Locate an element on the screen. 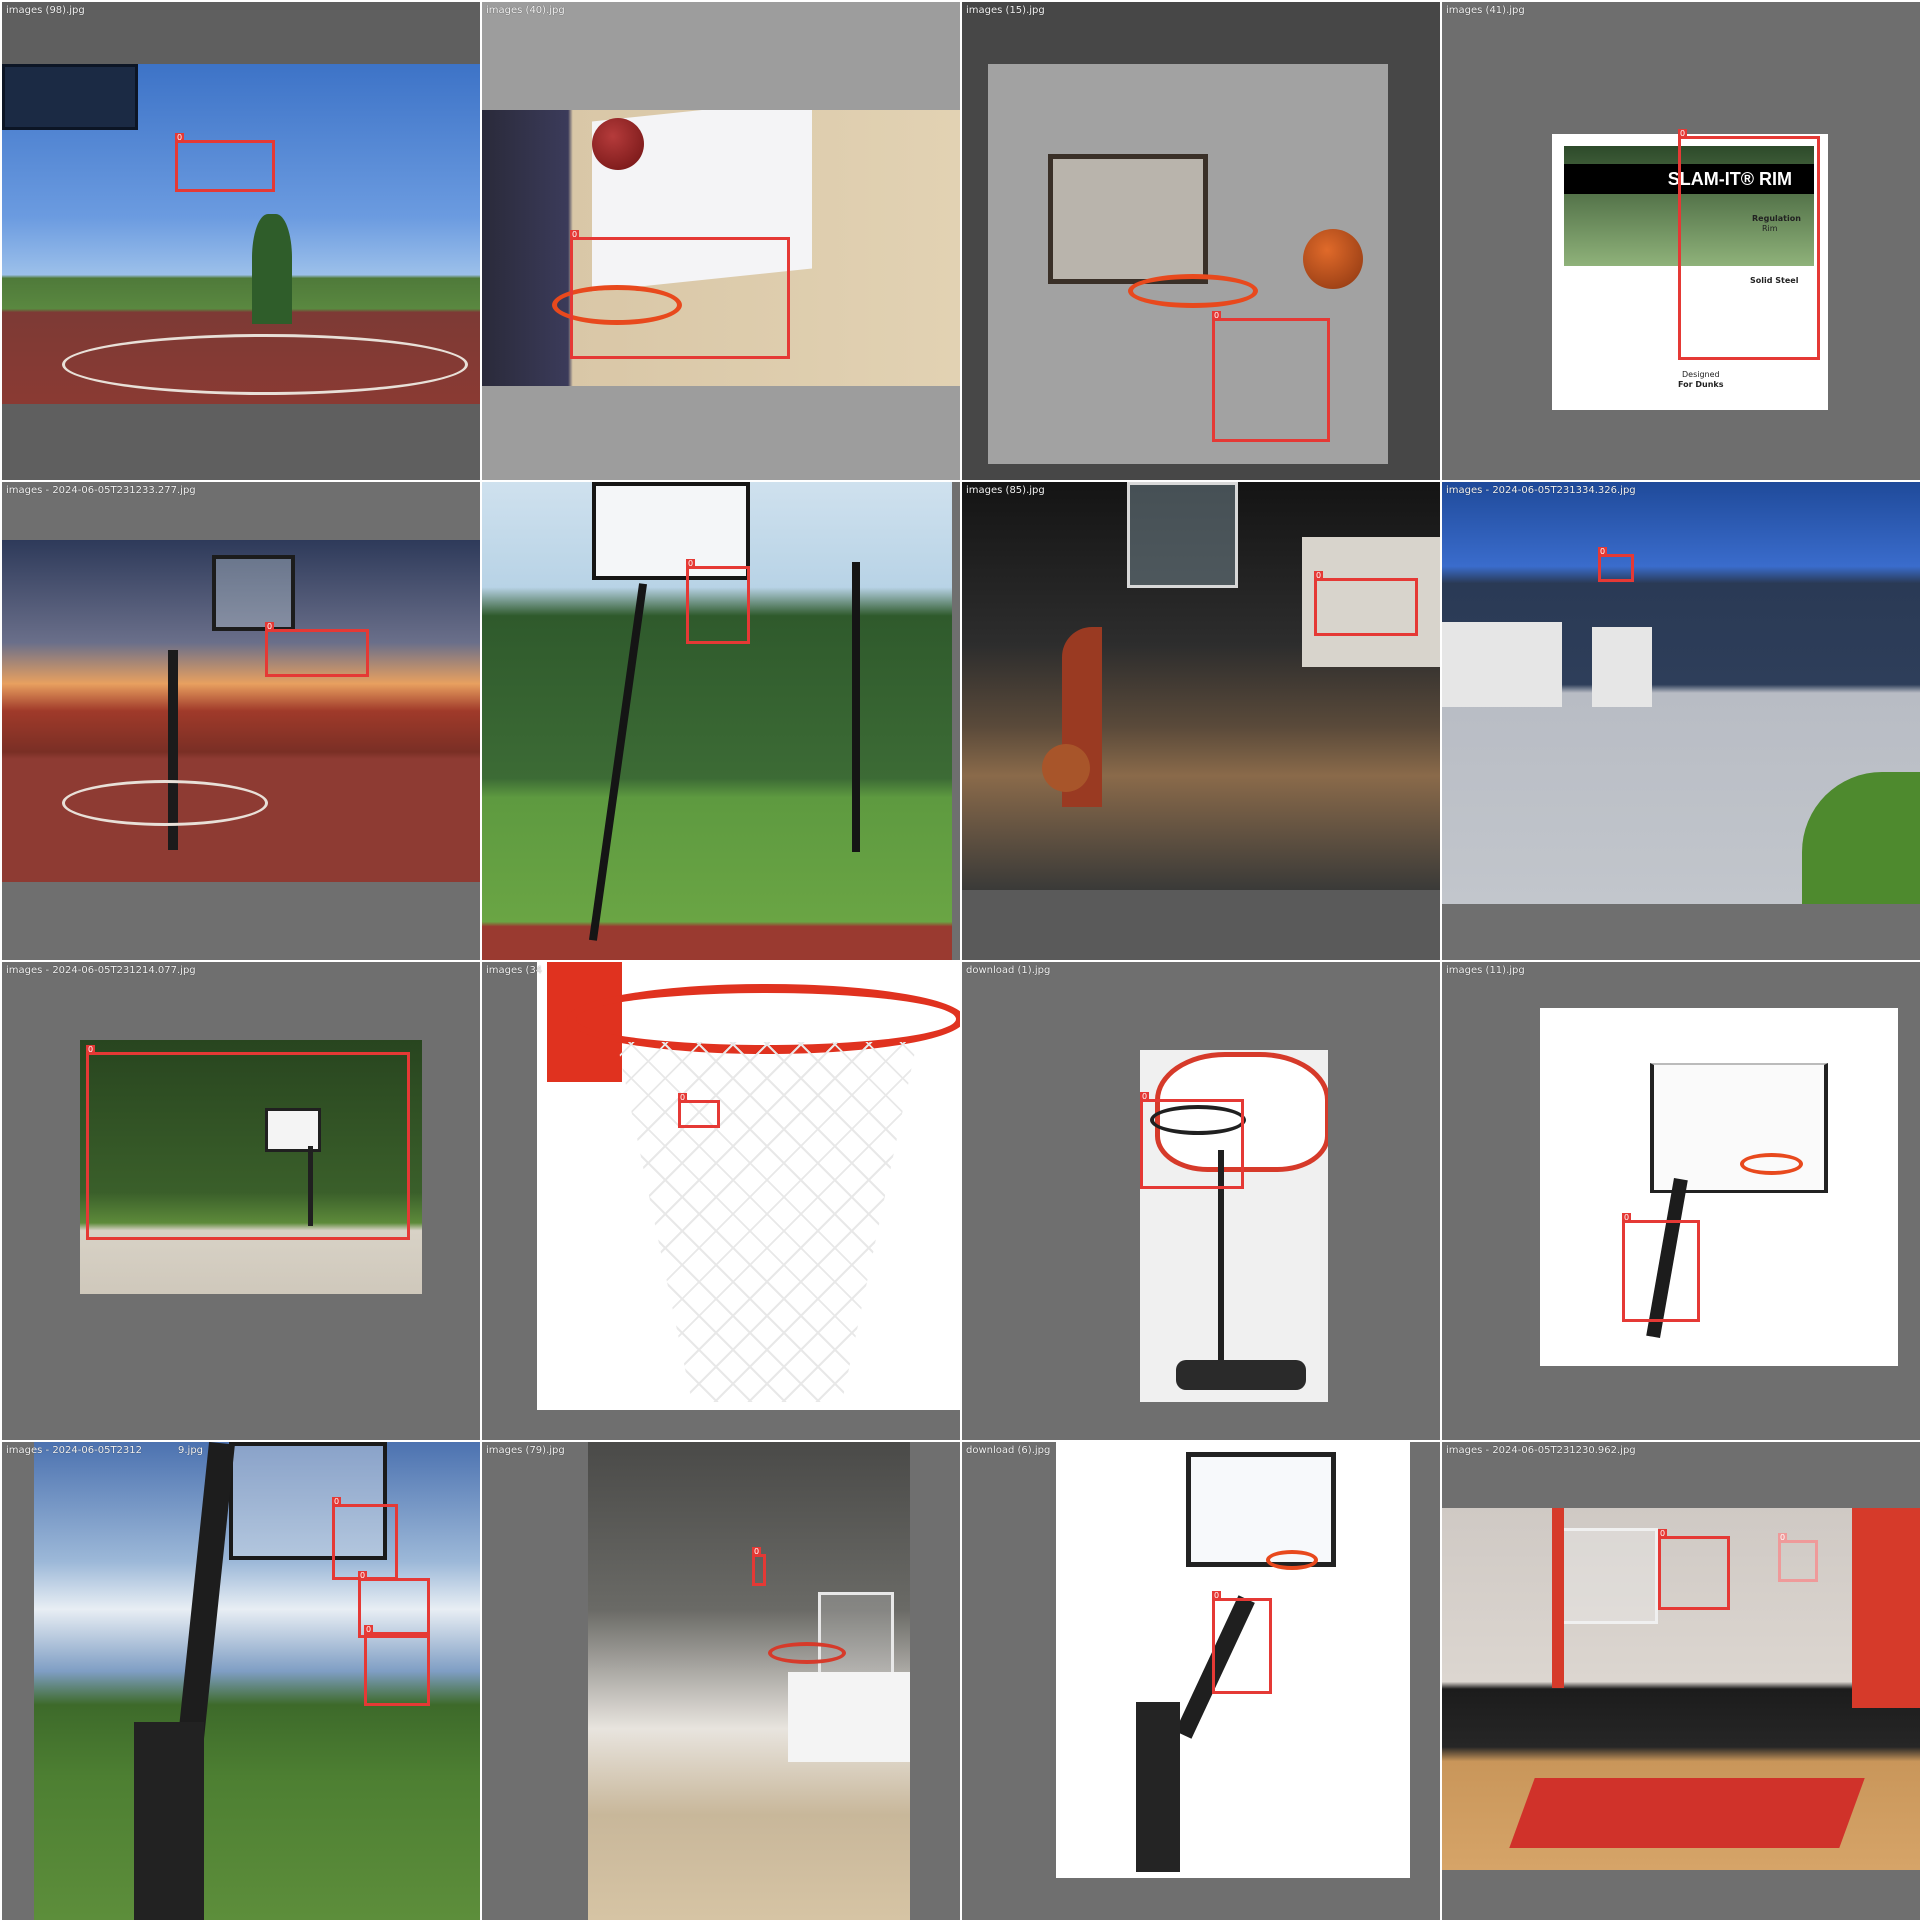 This screenshot has height=1920, width=1920. tile-filename: images (79).jpg is located at coordinates (525, 1450).